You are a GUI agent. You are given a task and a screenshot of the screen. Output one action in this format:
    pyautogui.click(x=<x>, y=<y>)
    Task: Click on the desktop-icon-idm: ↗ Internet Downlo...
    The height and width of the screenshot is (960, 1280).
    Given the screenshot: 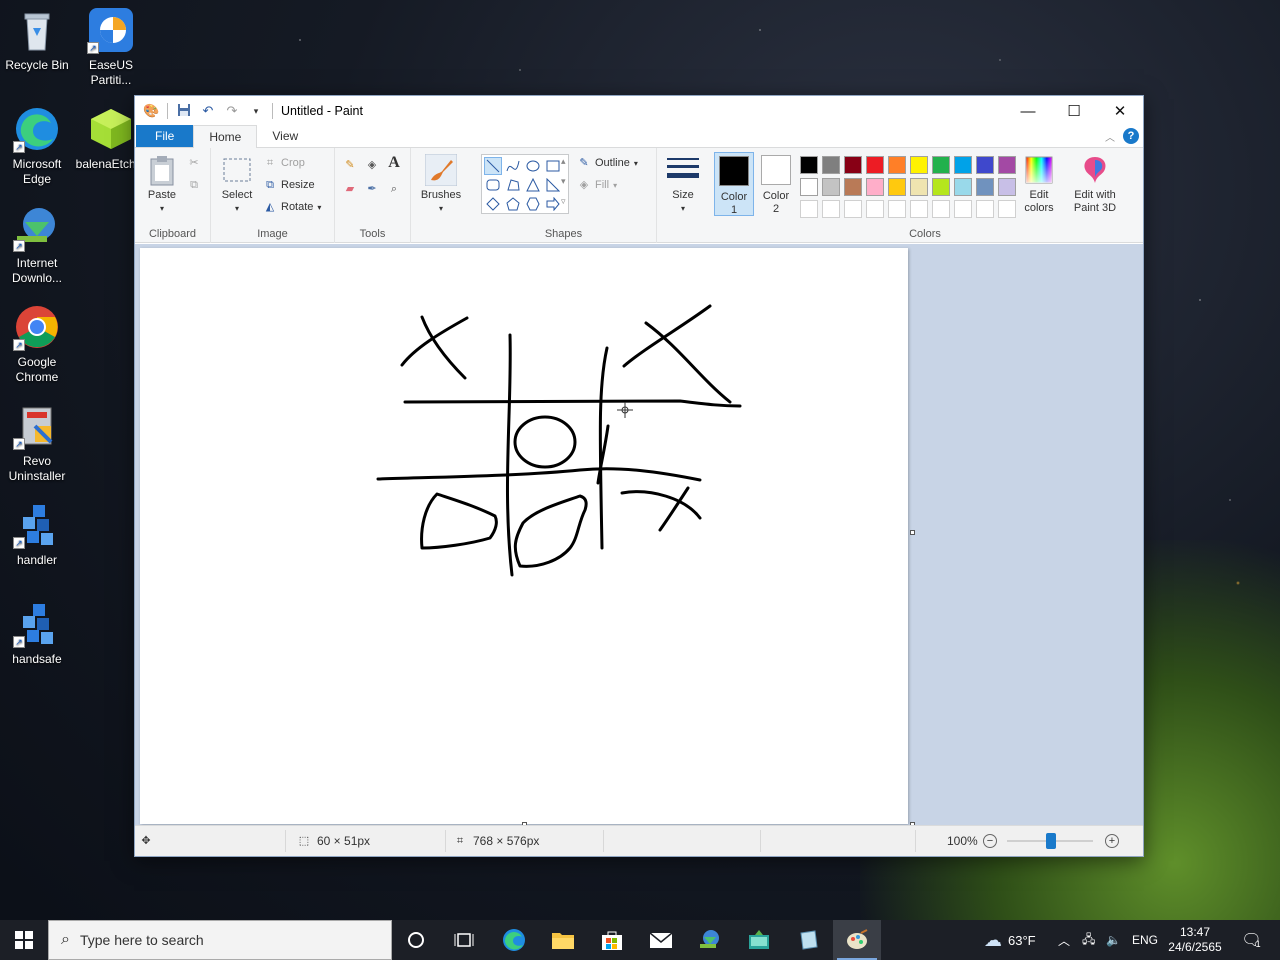 What is the action you would take?
    pyautogui.click(x=37, y=245)
    